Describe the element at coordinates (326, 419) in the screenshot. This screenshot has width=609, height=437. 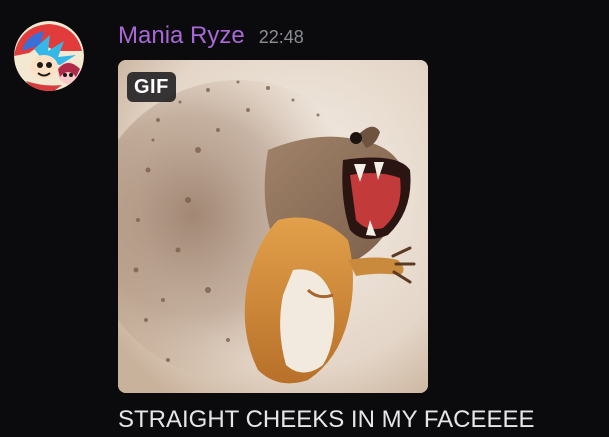
I see `message-text: STRAIGHT CHEEKS IN MY FACEEEE` at that location.